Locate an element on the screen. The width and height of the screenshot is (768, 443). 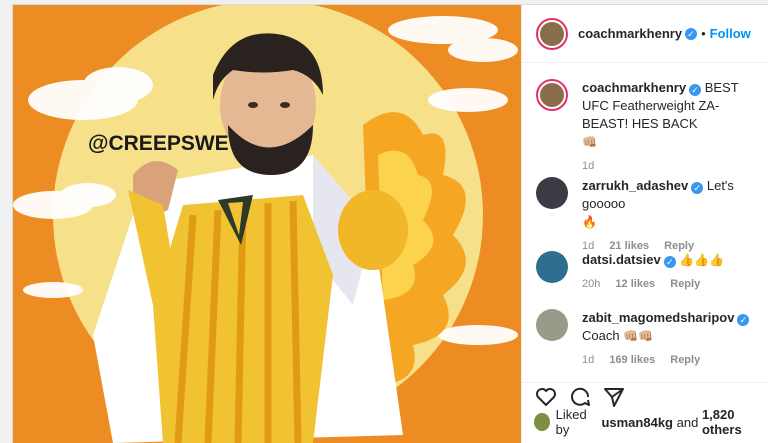
comment-time: 1d is located at coordinates (588, 360).